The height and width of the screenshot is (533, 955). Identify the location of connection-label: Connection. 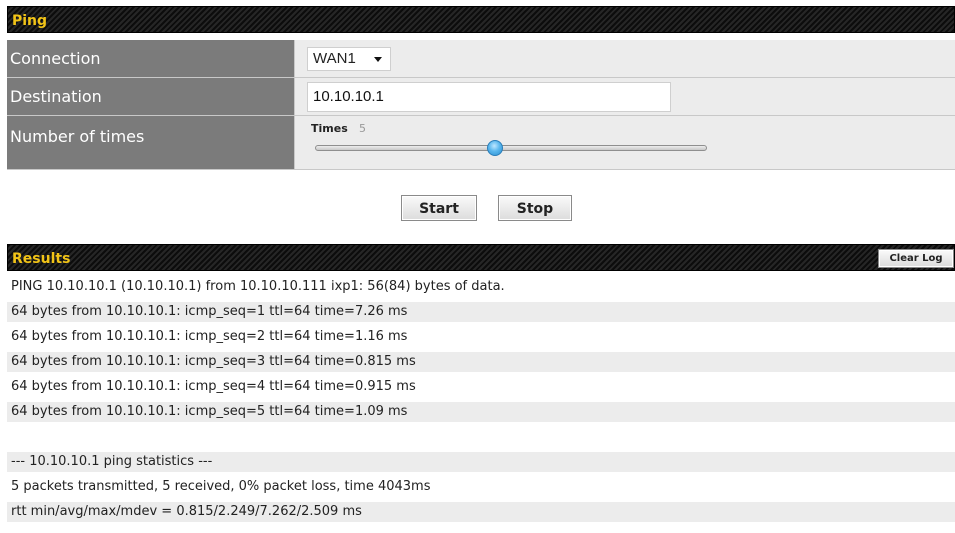
(151, 59).